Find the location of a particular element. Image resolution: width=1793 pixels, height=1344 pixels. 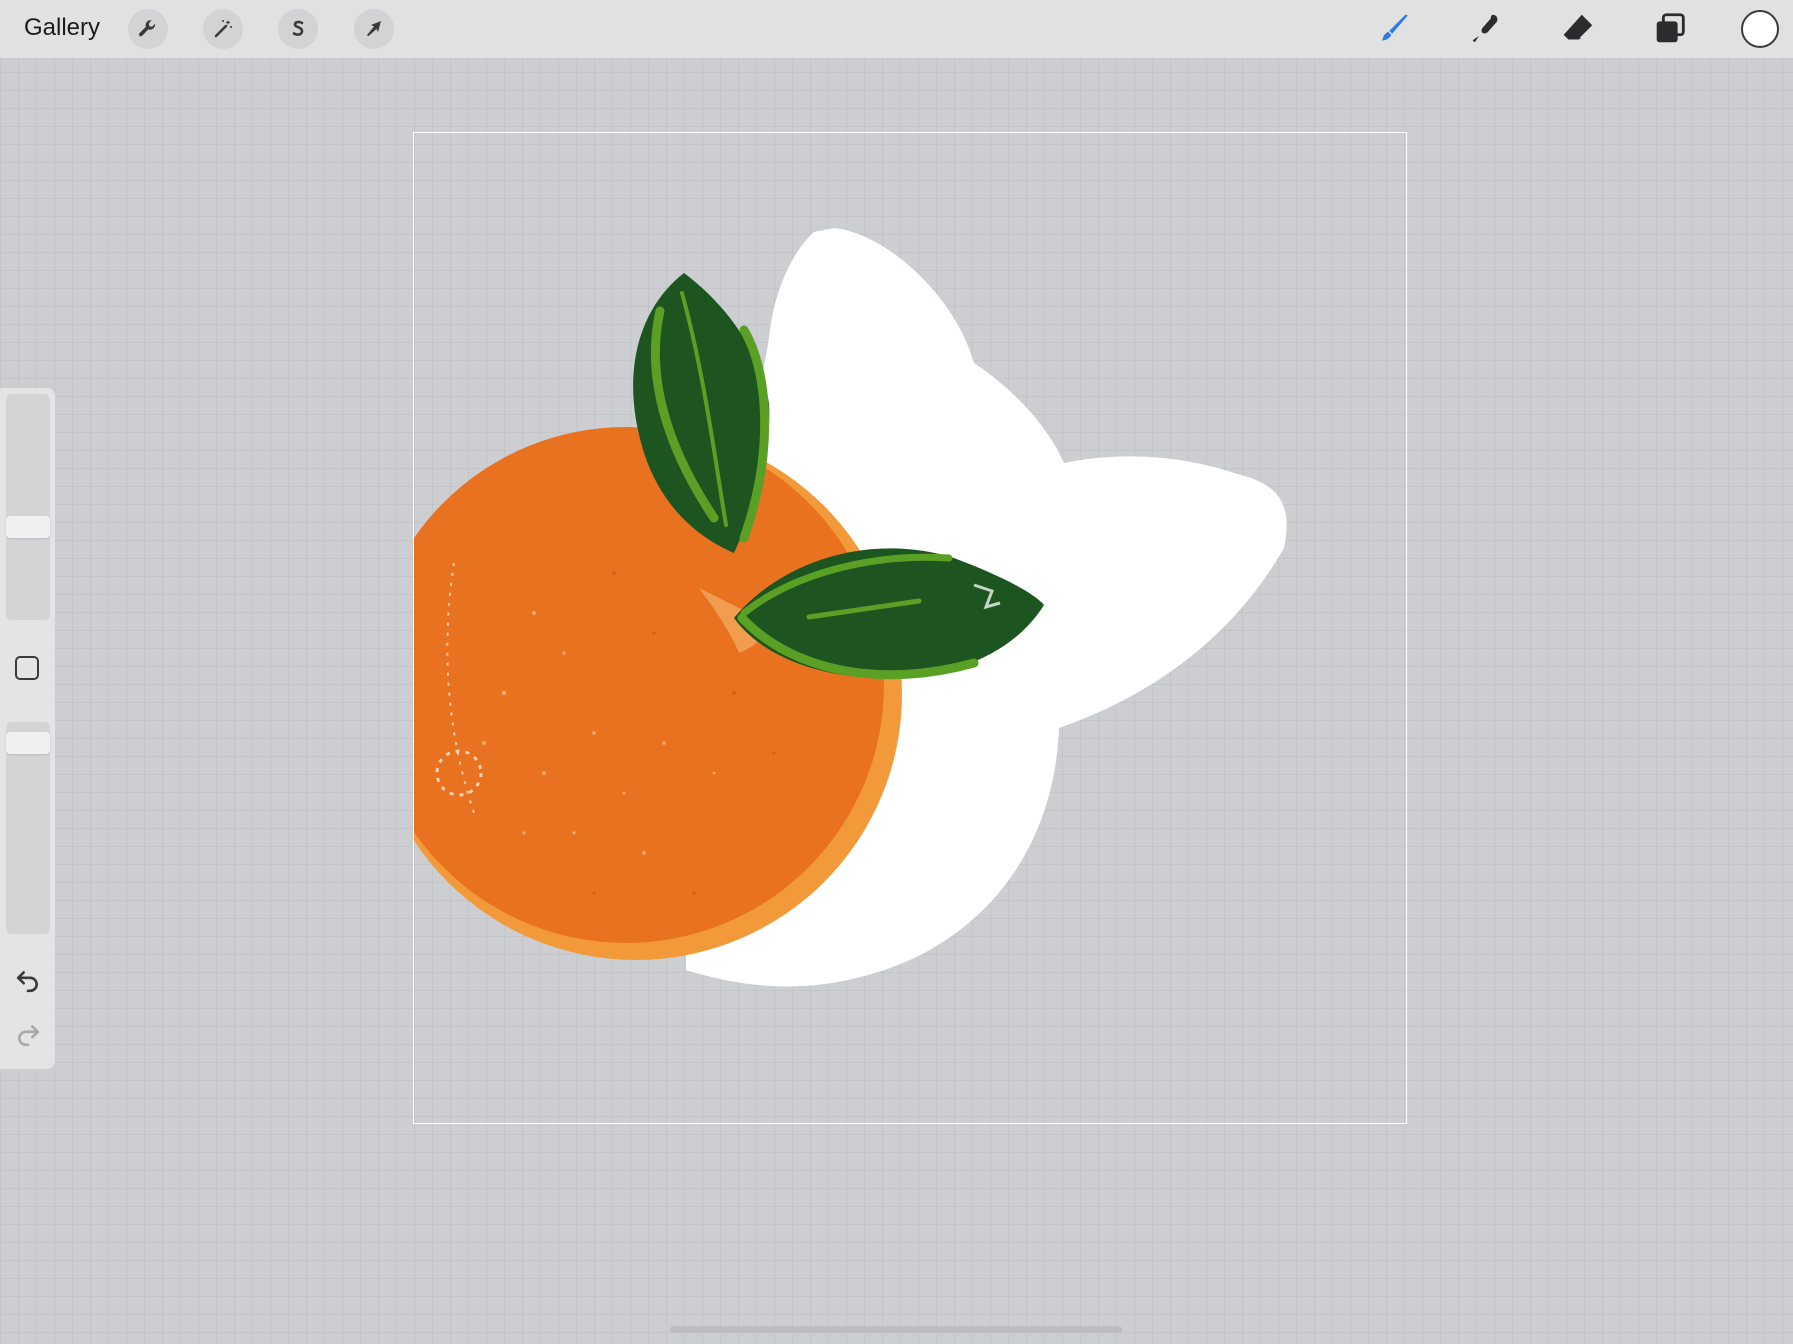

brush-icon is located at coordinates (1394, 27).